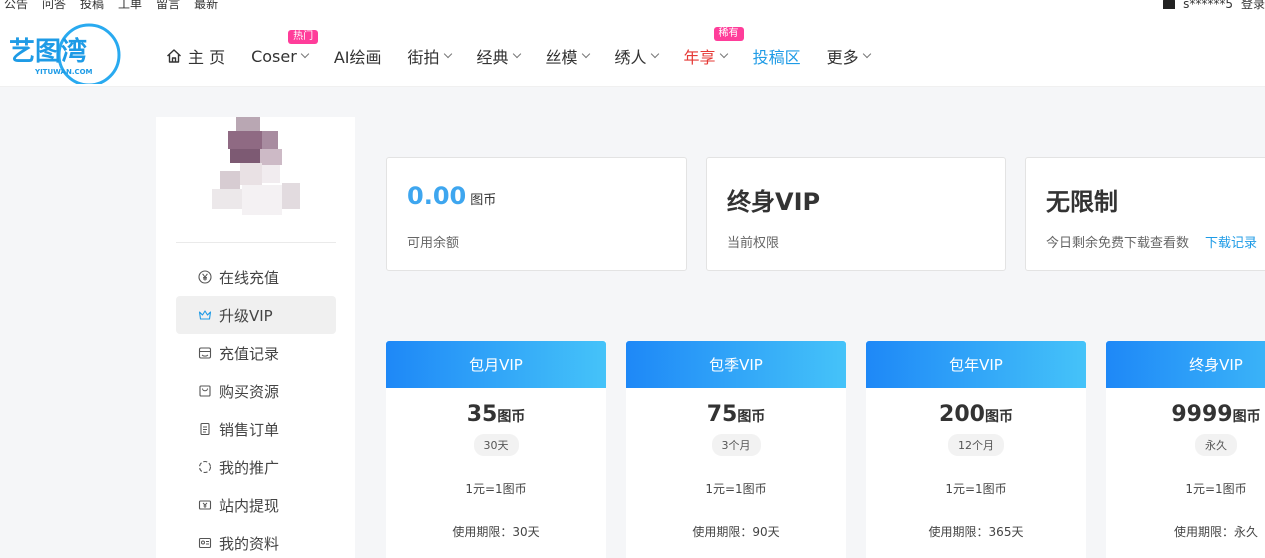  What do you see at coordinates (168, 6) in the screenshot?
I see `top-link-message: 留言` at bounding box center [168, 6].